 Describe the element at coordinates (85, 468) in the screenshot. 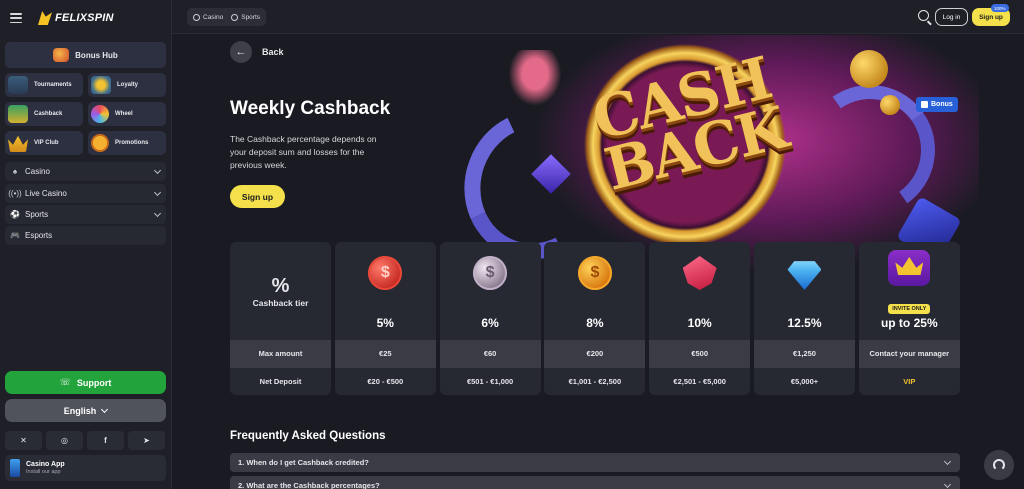

I see `casino-app-card: Casino App Install our app` at that location.